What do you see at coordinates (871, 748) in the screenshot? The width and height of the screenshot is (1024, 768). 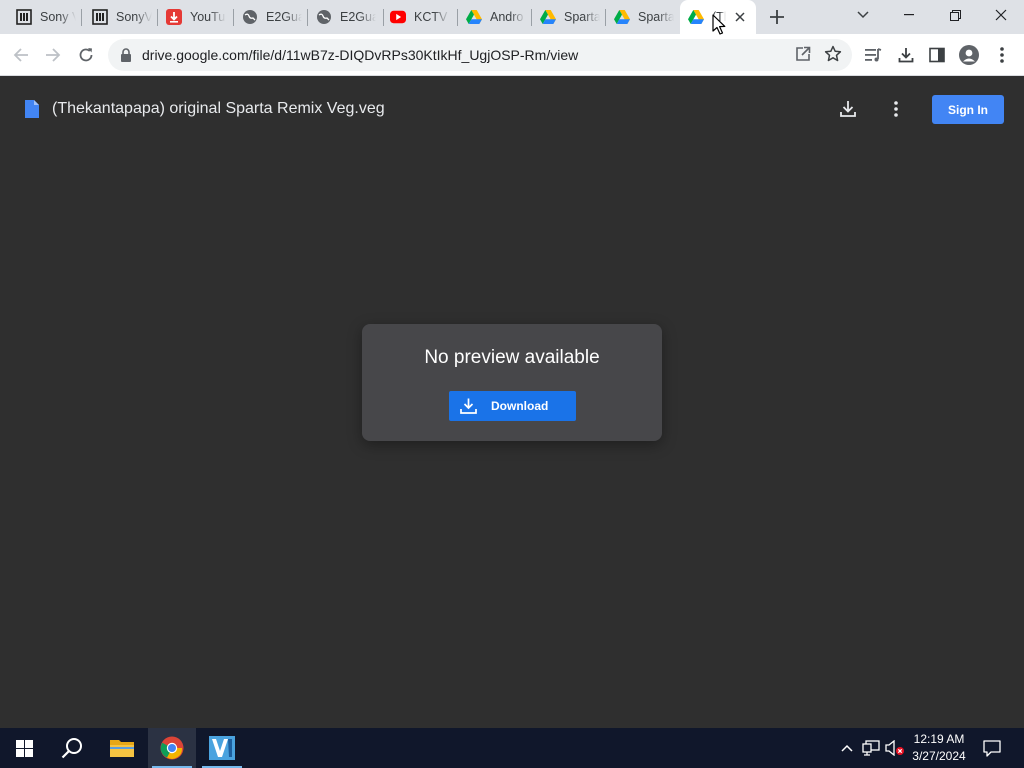 I see `network-icon` at bounding box center [871, 748].